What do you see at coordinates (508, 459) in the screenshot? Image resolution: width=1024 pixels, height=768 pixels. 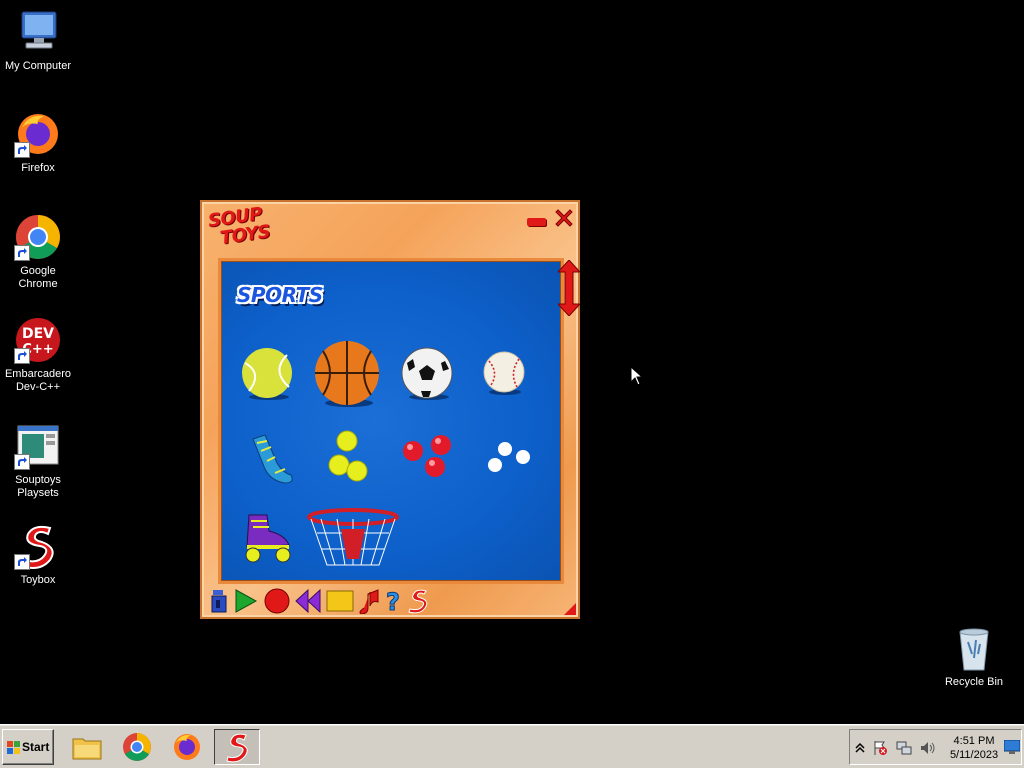 I see `white-balls-icon` at bounding box center [508, 459].